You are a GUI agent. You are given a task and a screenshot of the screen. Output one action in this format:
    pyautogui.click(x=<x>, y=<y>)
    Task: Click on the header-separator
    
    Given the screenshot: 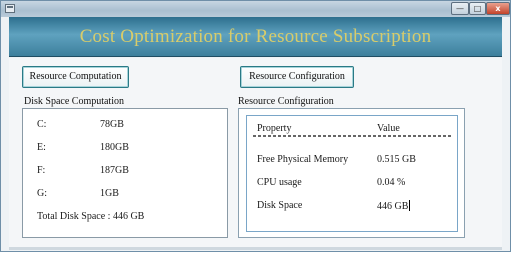 What is the action you would take?
    pyautogui.click(x=352, y=136)
    